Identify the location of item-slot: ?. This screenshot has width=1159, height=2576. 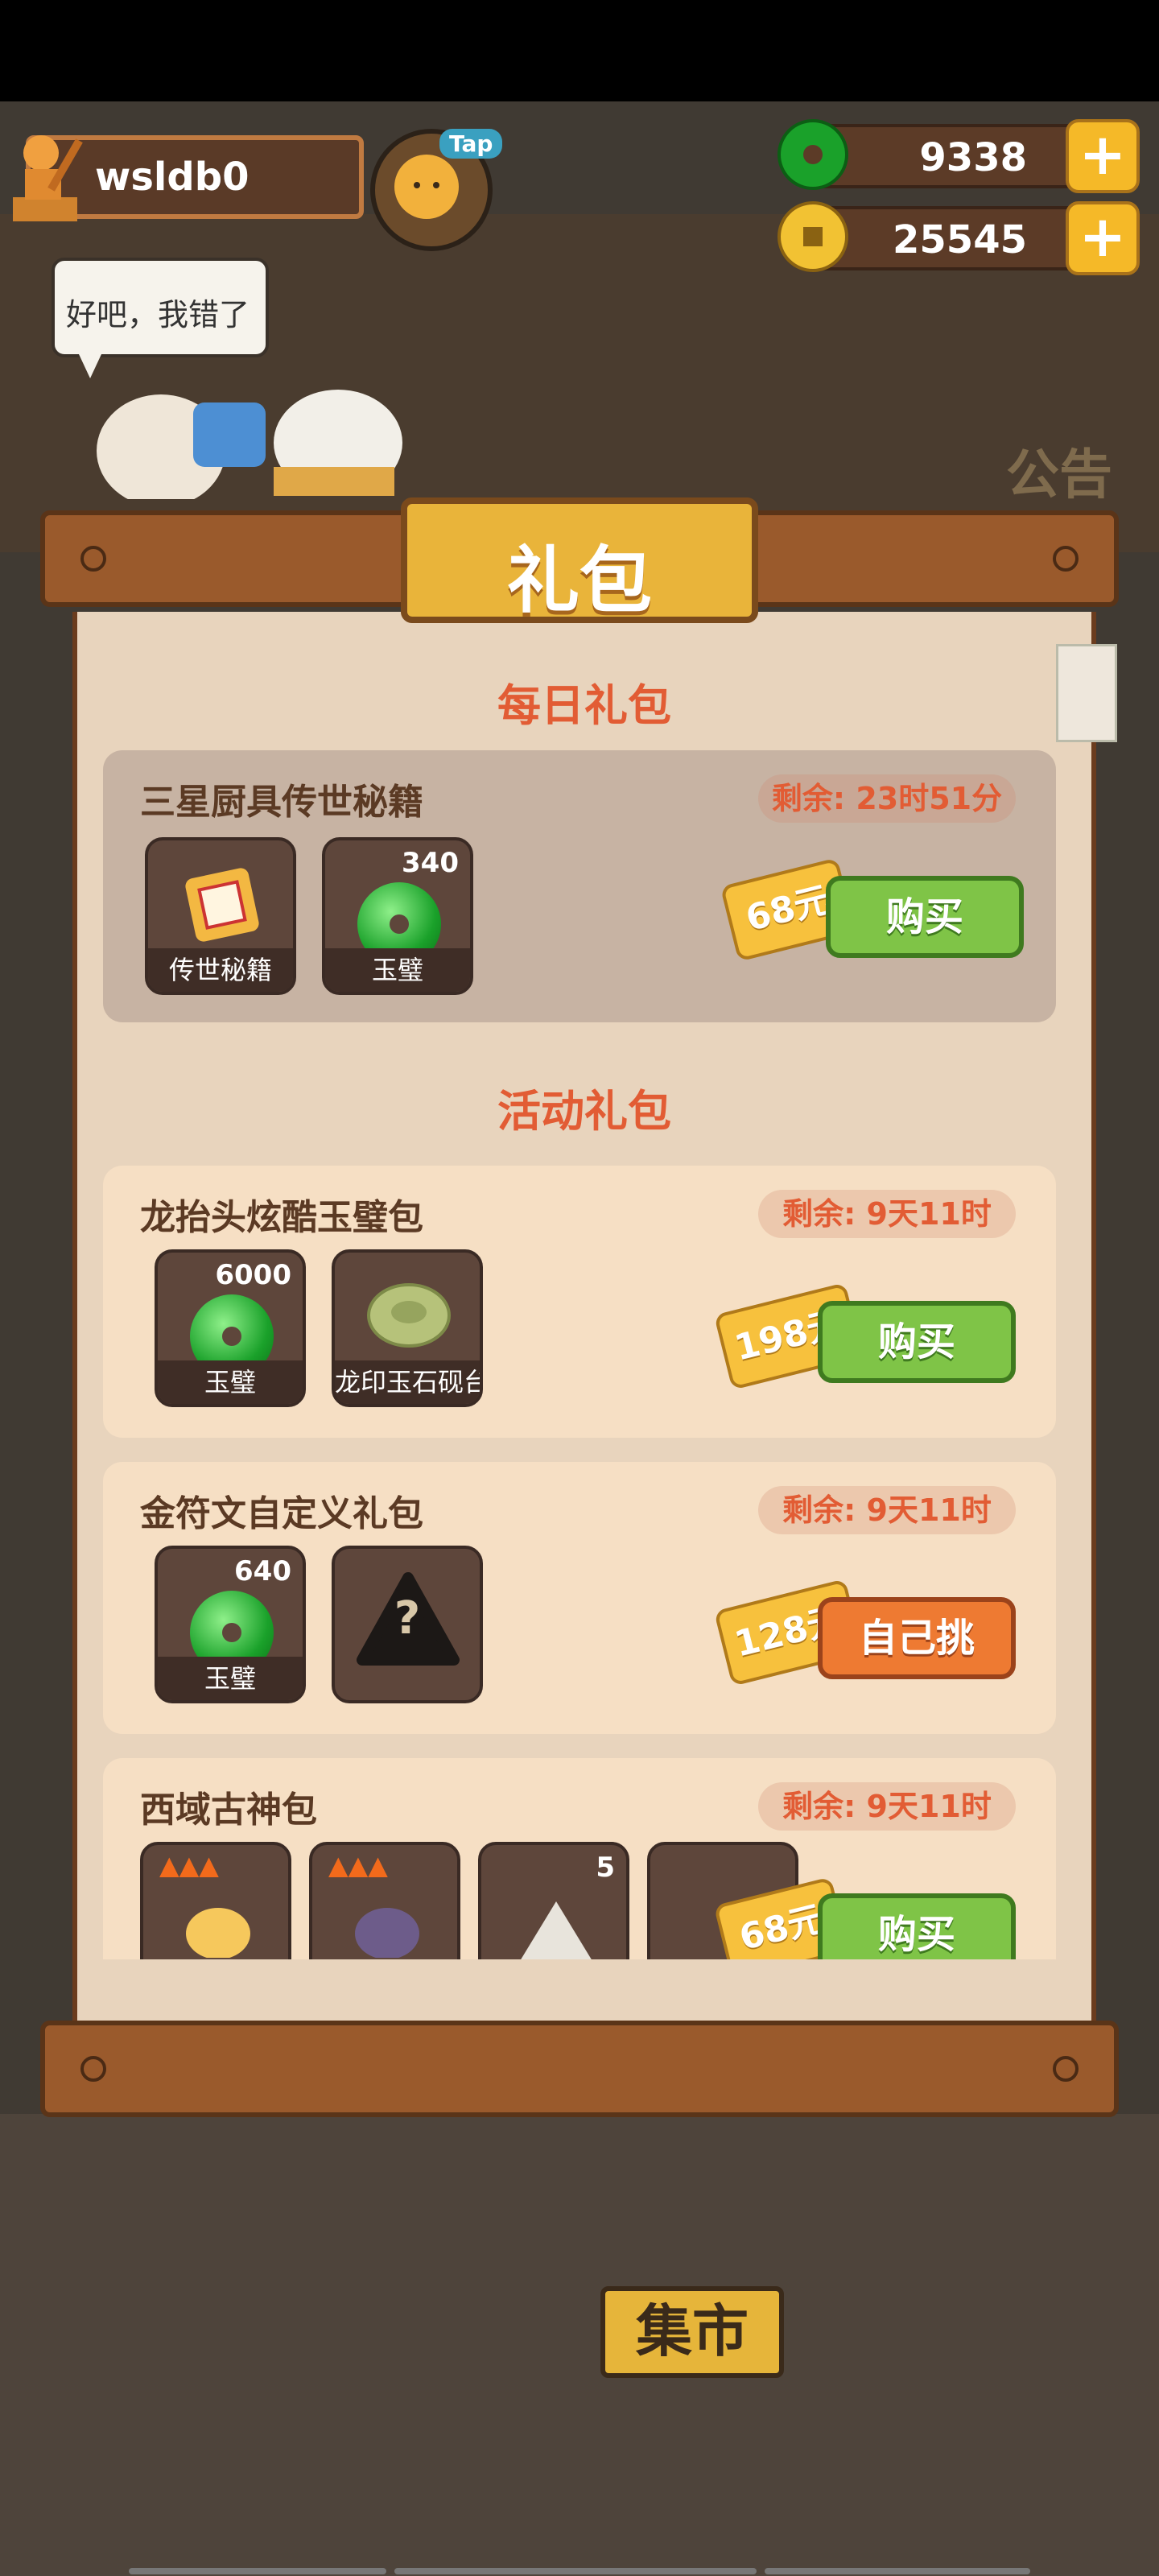
(407, 1624).